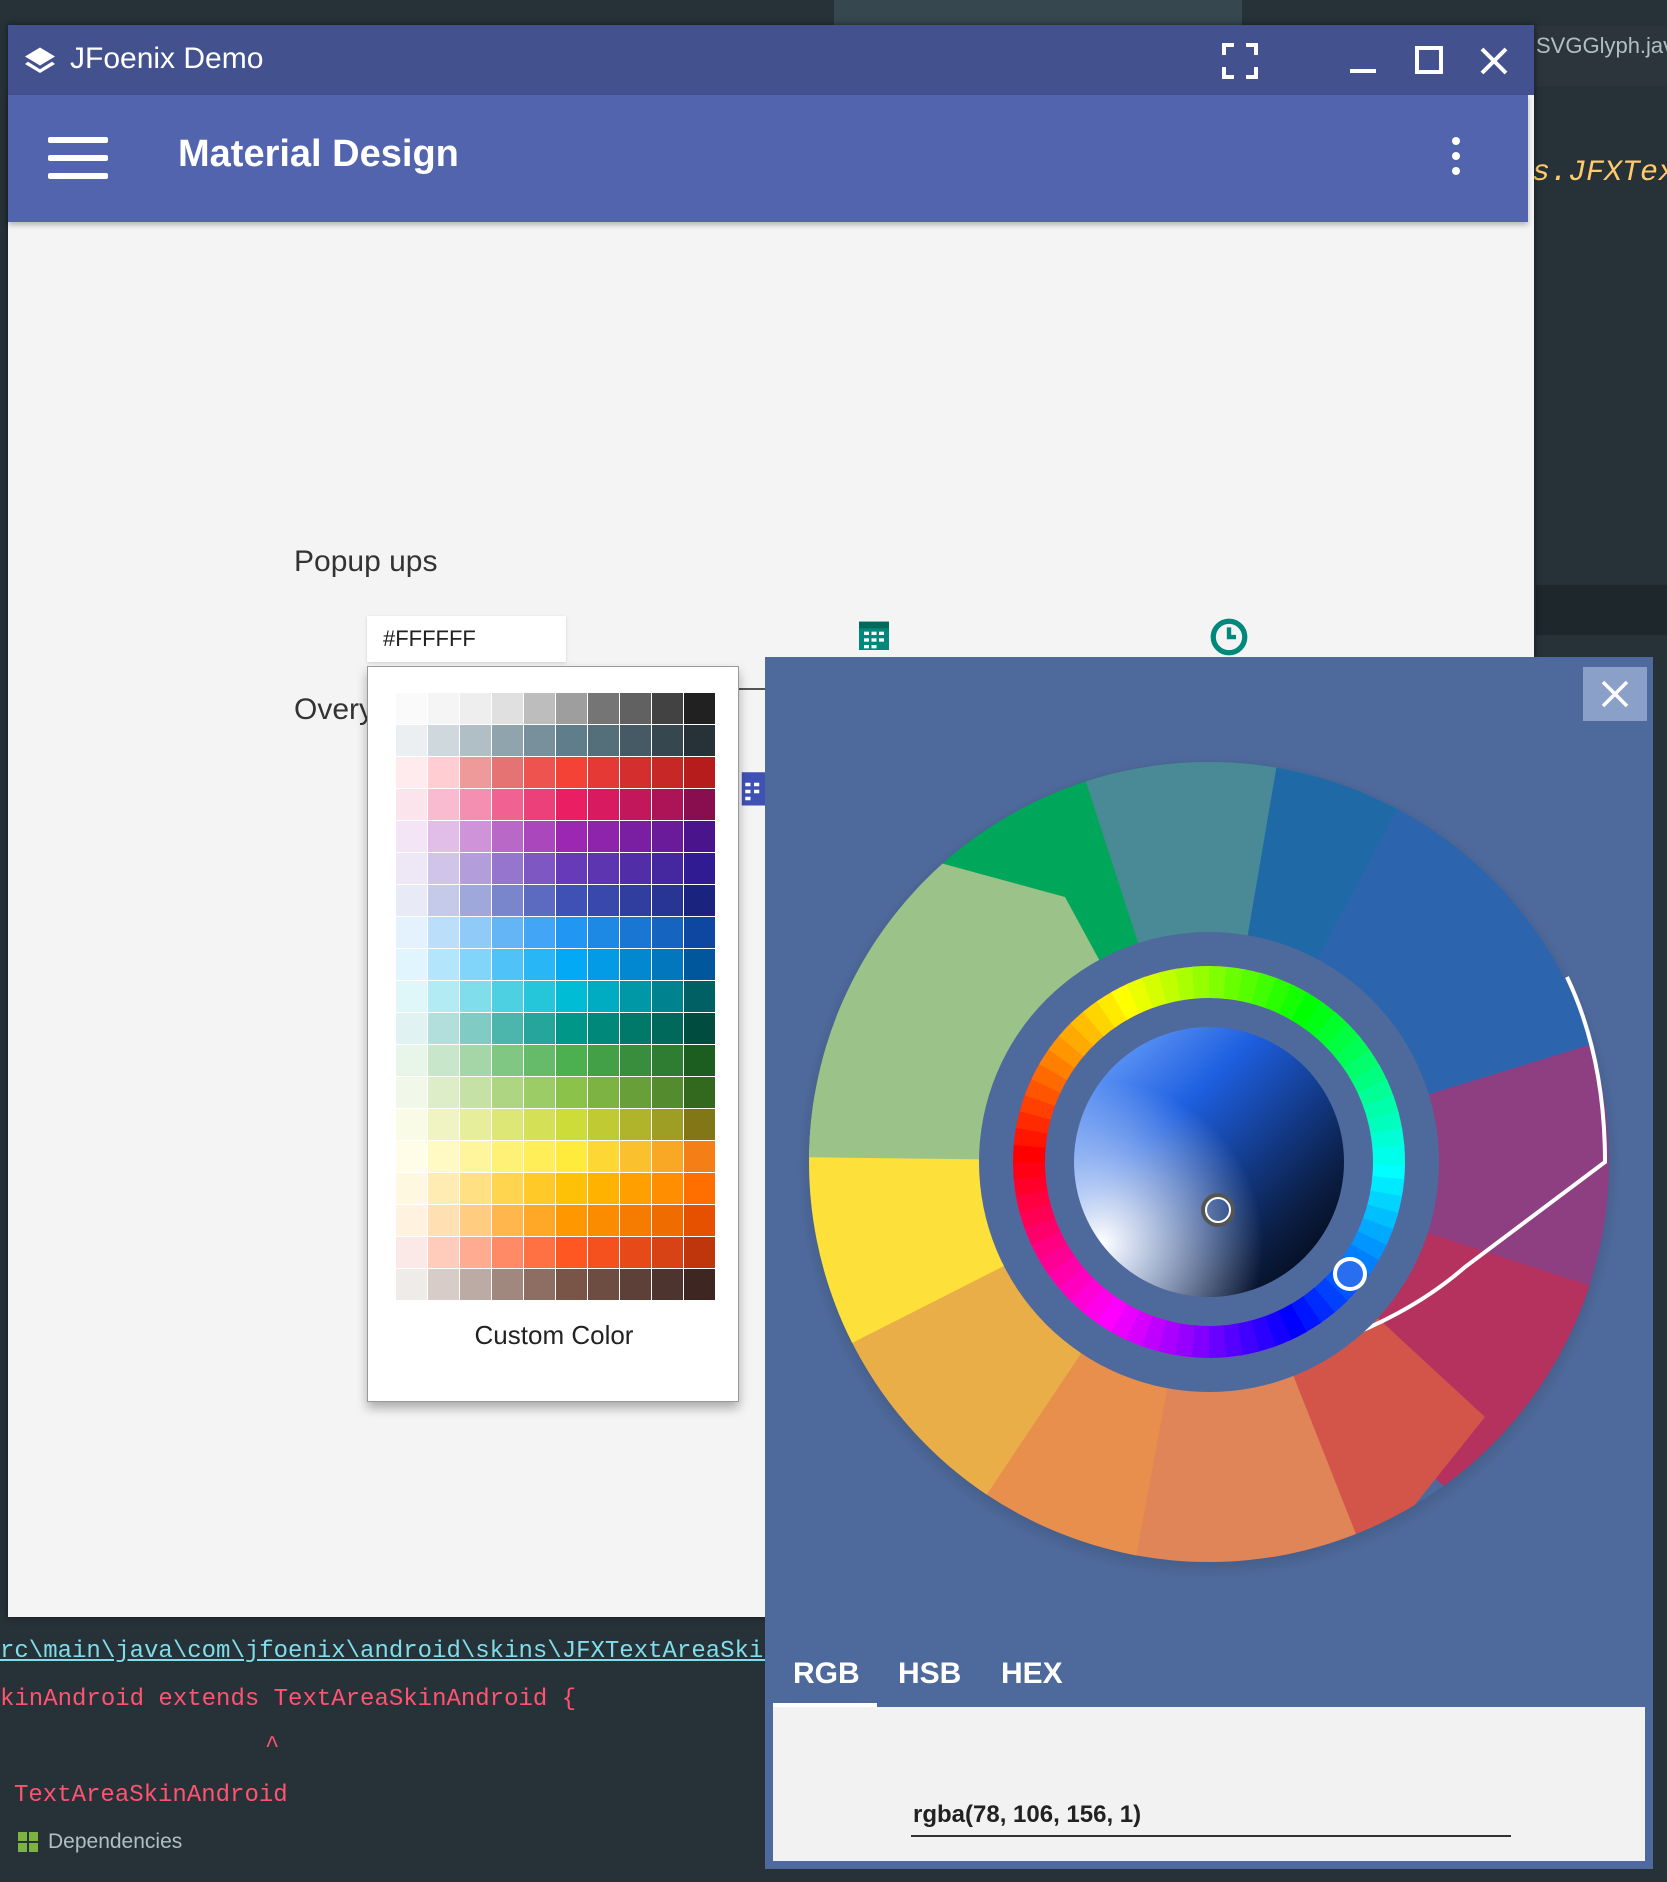 The height and width of the screenshot is (1882, 1667). I want to click on tab-hex: HEX, so click(1032, 1674).